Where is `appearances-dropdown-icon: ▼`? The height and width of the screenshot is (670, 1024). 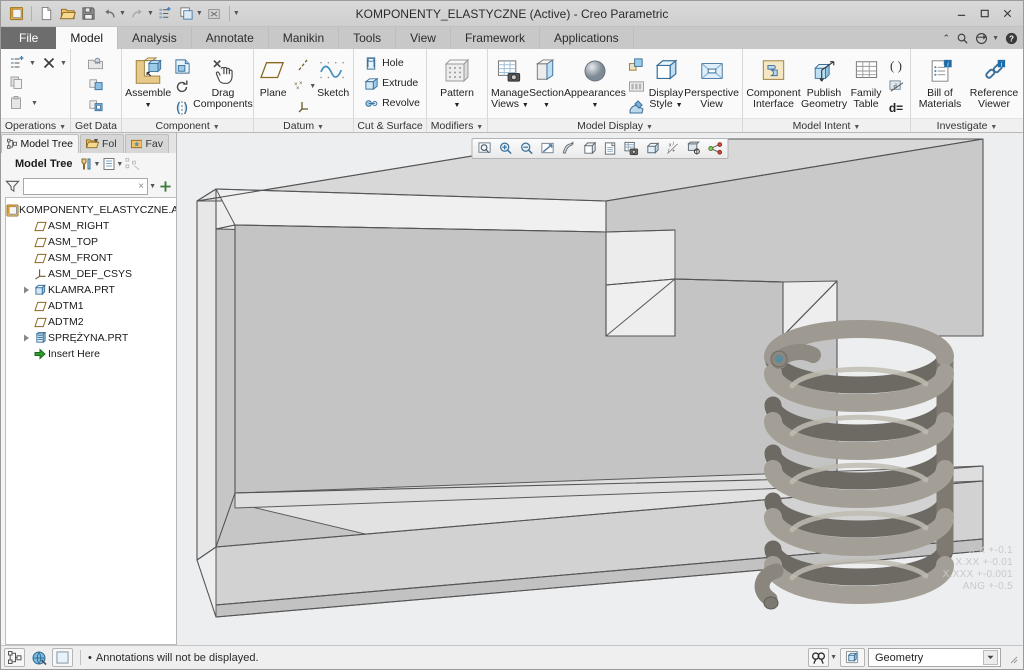 appearances-dropdown-icon: ▼ is located at coordinates (594, 105).